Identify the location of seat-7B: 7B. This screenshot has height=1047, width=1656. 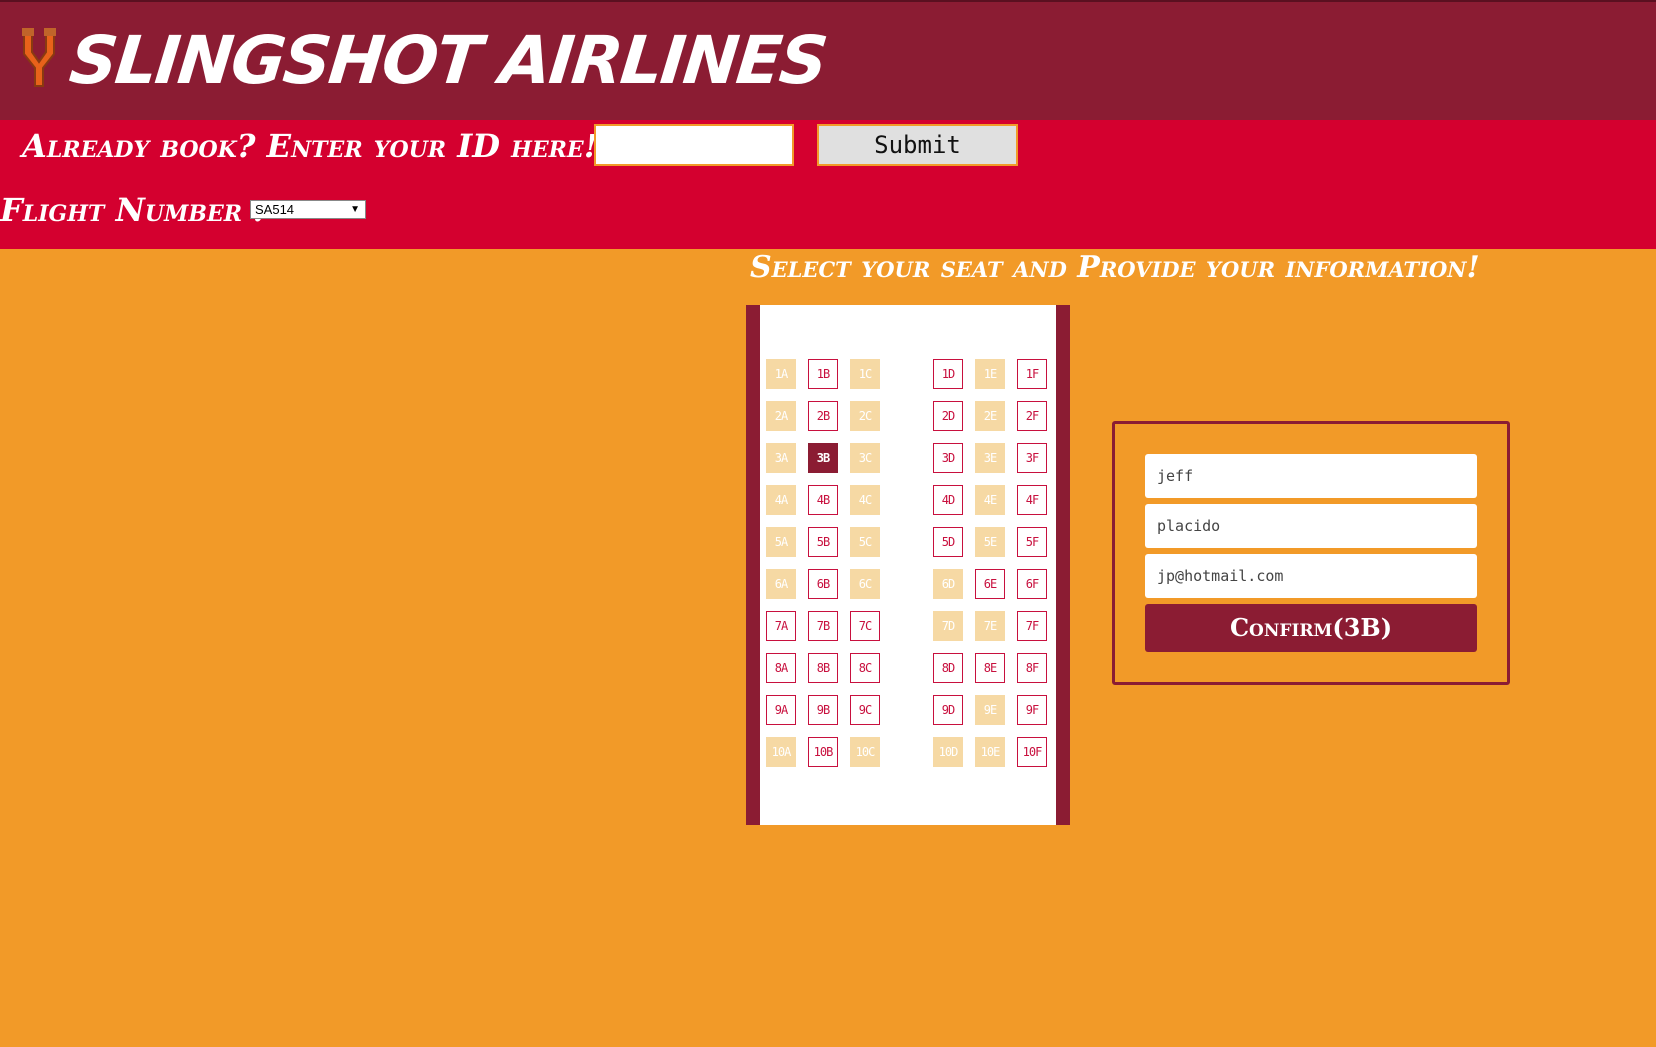
(823, 626).